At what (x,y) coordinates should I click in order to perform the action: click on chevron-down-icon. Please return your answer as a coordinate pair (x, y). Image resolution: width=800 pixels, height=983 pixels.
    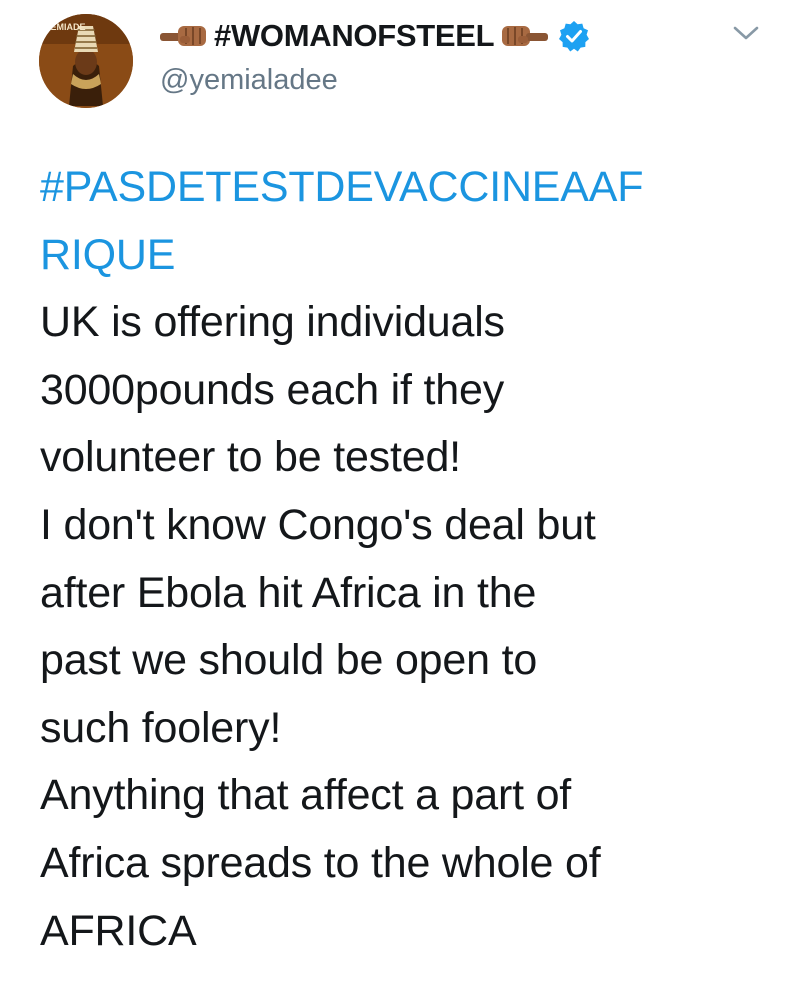
    Looking at the image, I should click on (746, 33).